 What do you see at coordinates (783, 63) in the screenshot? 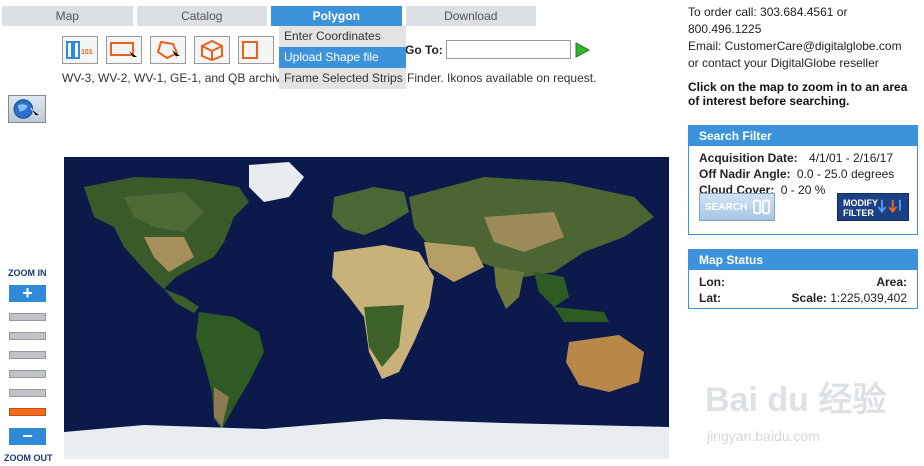
I see `reseller-note: or contact your DigitalGlobe reseller` at bounding box center [783, 63].